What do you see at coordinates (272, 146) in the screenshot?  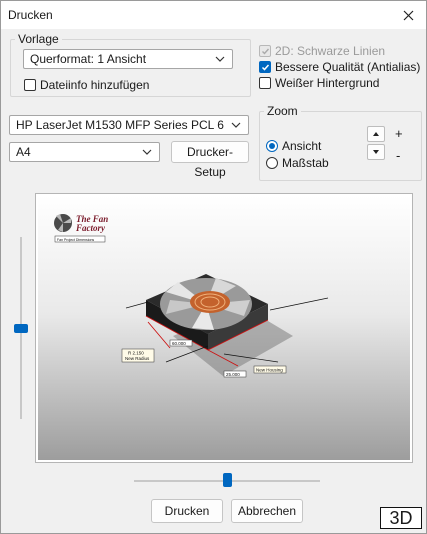 I see `zoom-view-radio-dot` at bounding box center [272, 146].